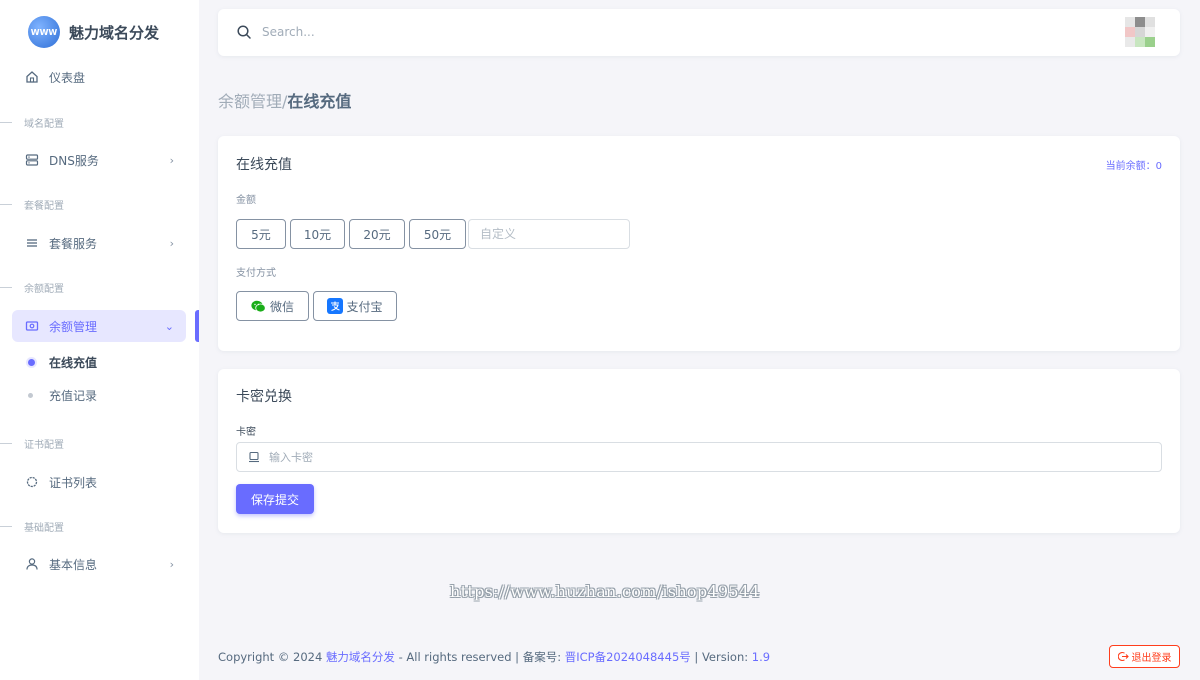  What do you see at coordinates (244, 32) in the screenshot?
I see `search-icon` at bounding box center [244, 32].